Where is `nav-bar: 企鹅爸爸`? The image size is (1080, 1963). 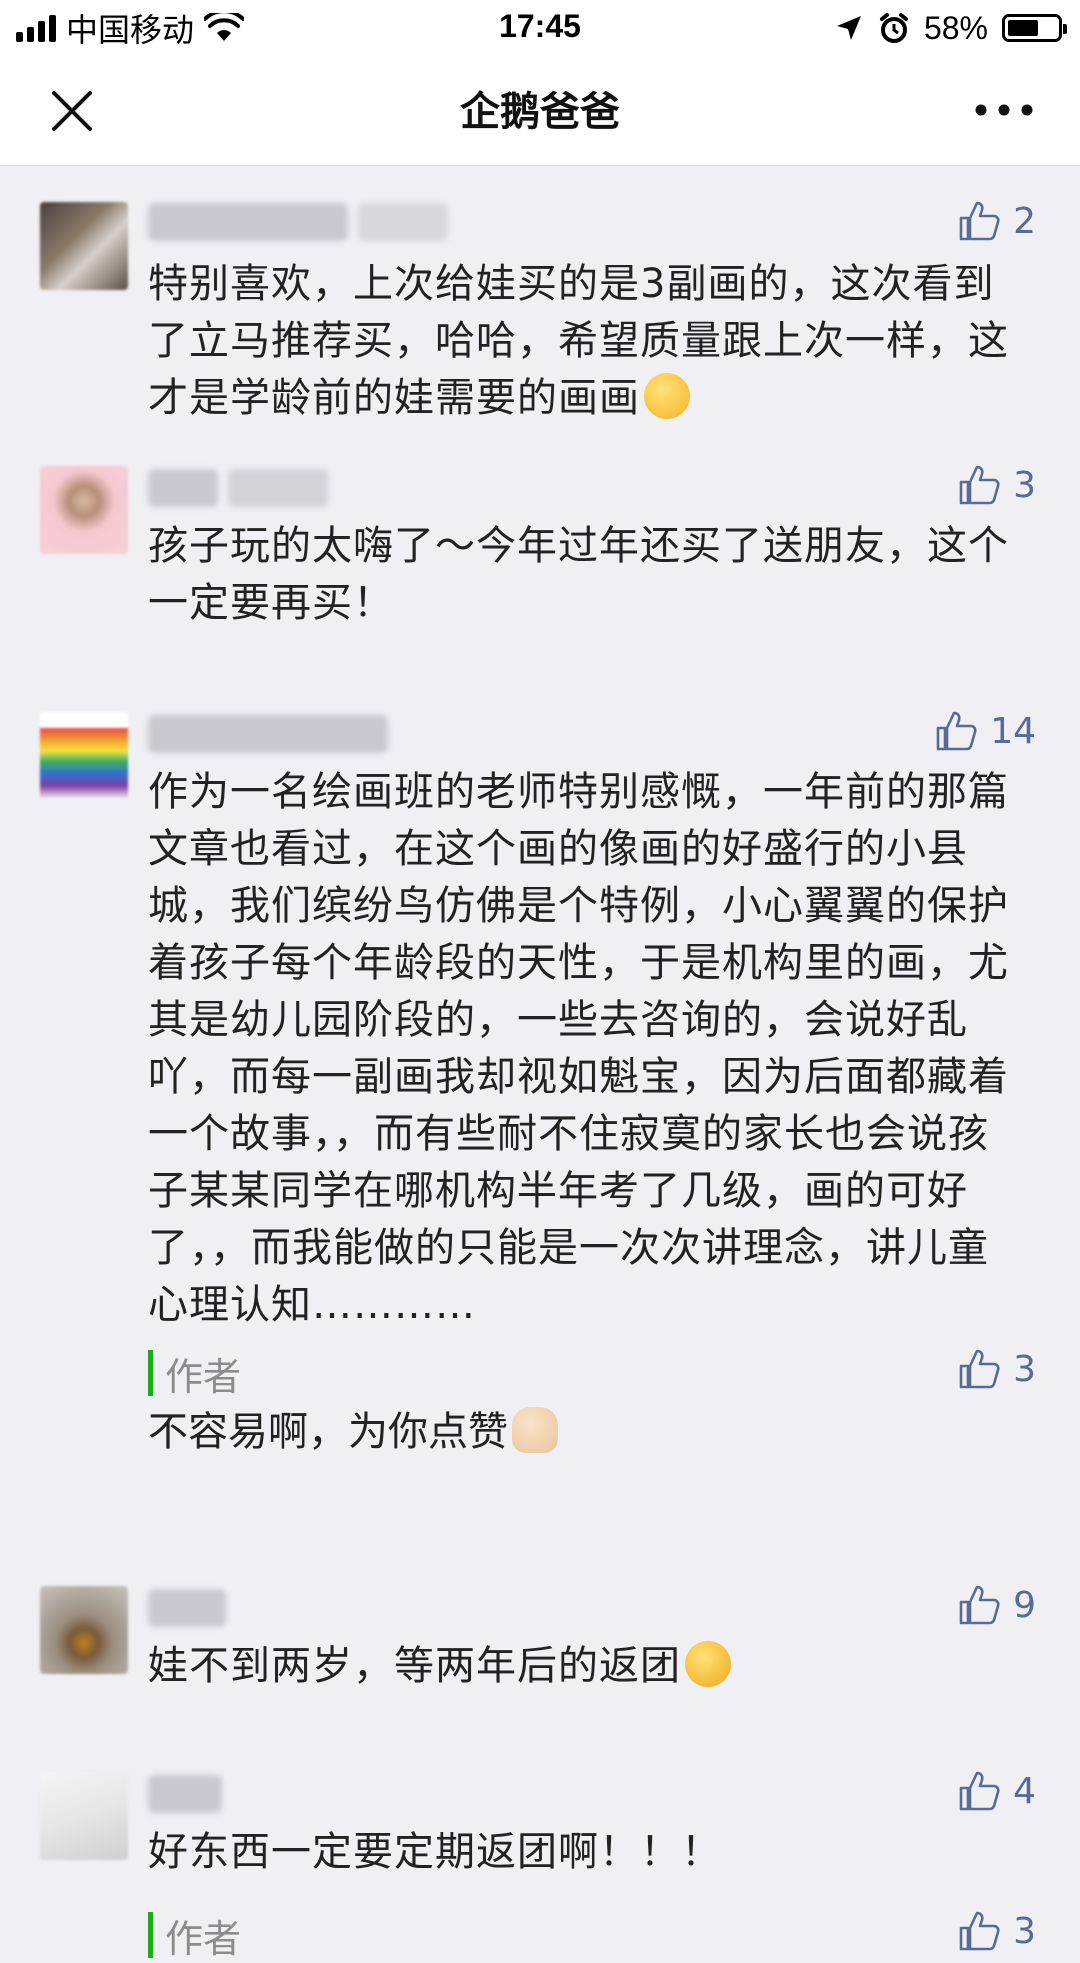 nav-bar: 企鹅爸爸 is located at coordinates (540, 110).